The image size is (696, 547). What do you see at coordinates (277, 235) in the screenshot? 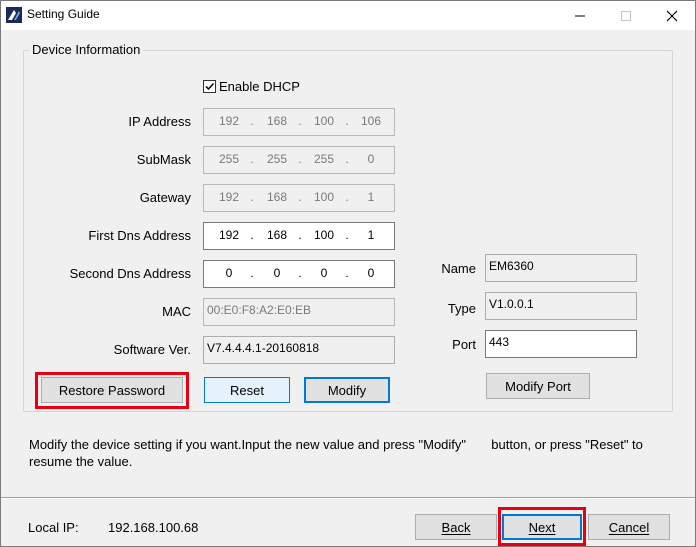
I see `dns1-octet-2: 168` at bounding box center [277, 235].